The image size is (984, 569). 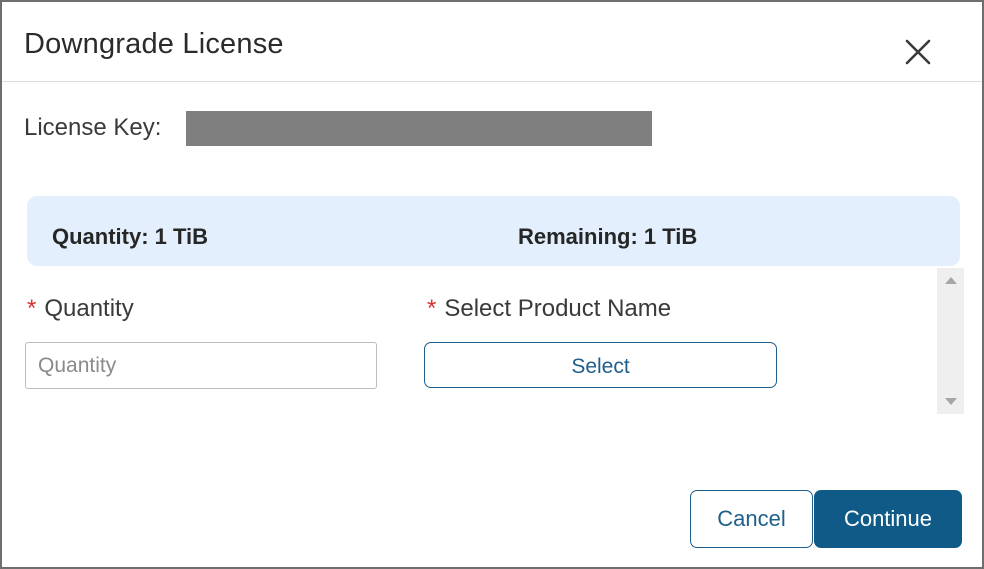 What do you see at coordinates (950, 341) in the screenshot?
I see `form-scrollbar` at bounding box center [950, 341].